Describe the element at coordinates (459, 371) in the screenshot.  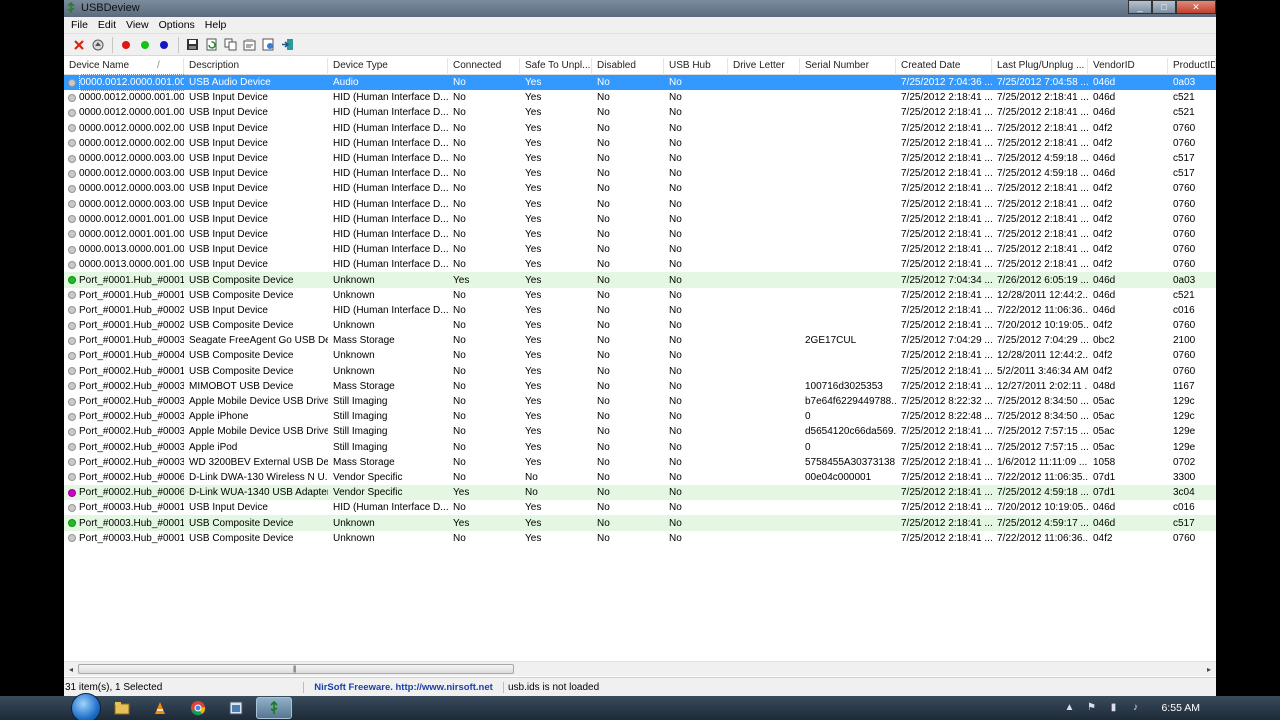
I see `cell-connected: No` at that location.